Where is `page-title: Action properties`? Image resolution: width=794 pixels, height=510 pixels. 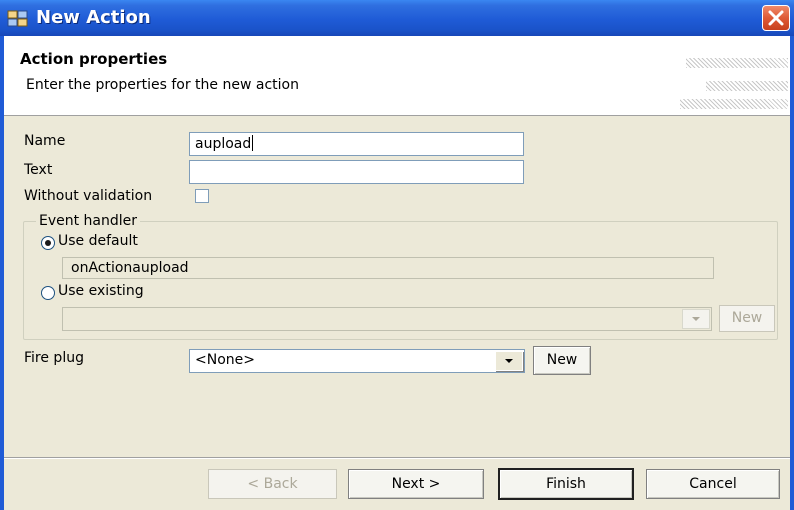
page-title: Action properties is located at coordinates (94, 59).